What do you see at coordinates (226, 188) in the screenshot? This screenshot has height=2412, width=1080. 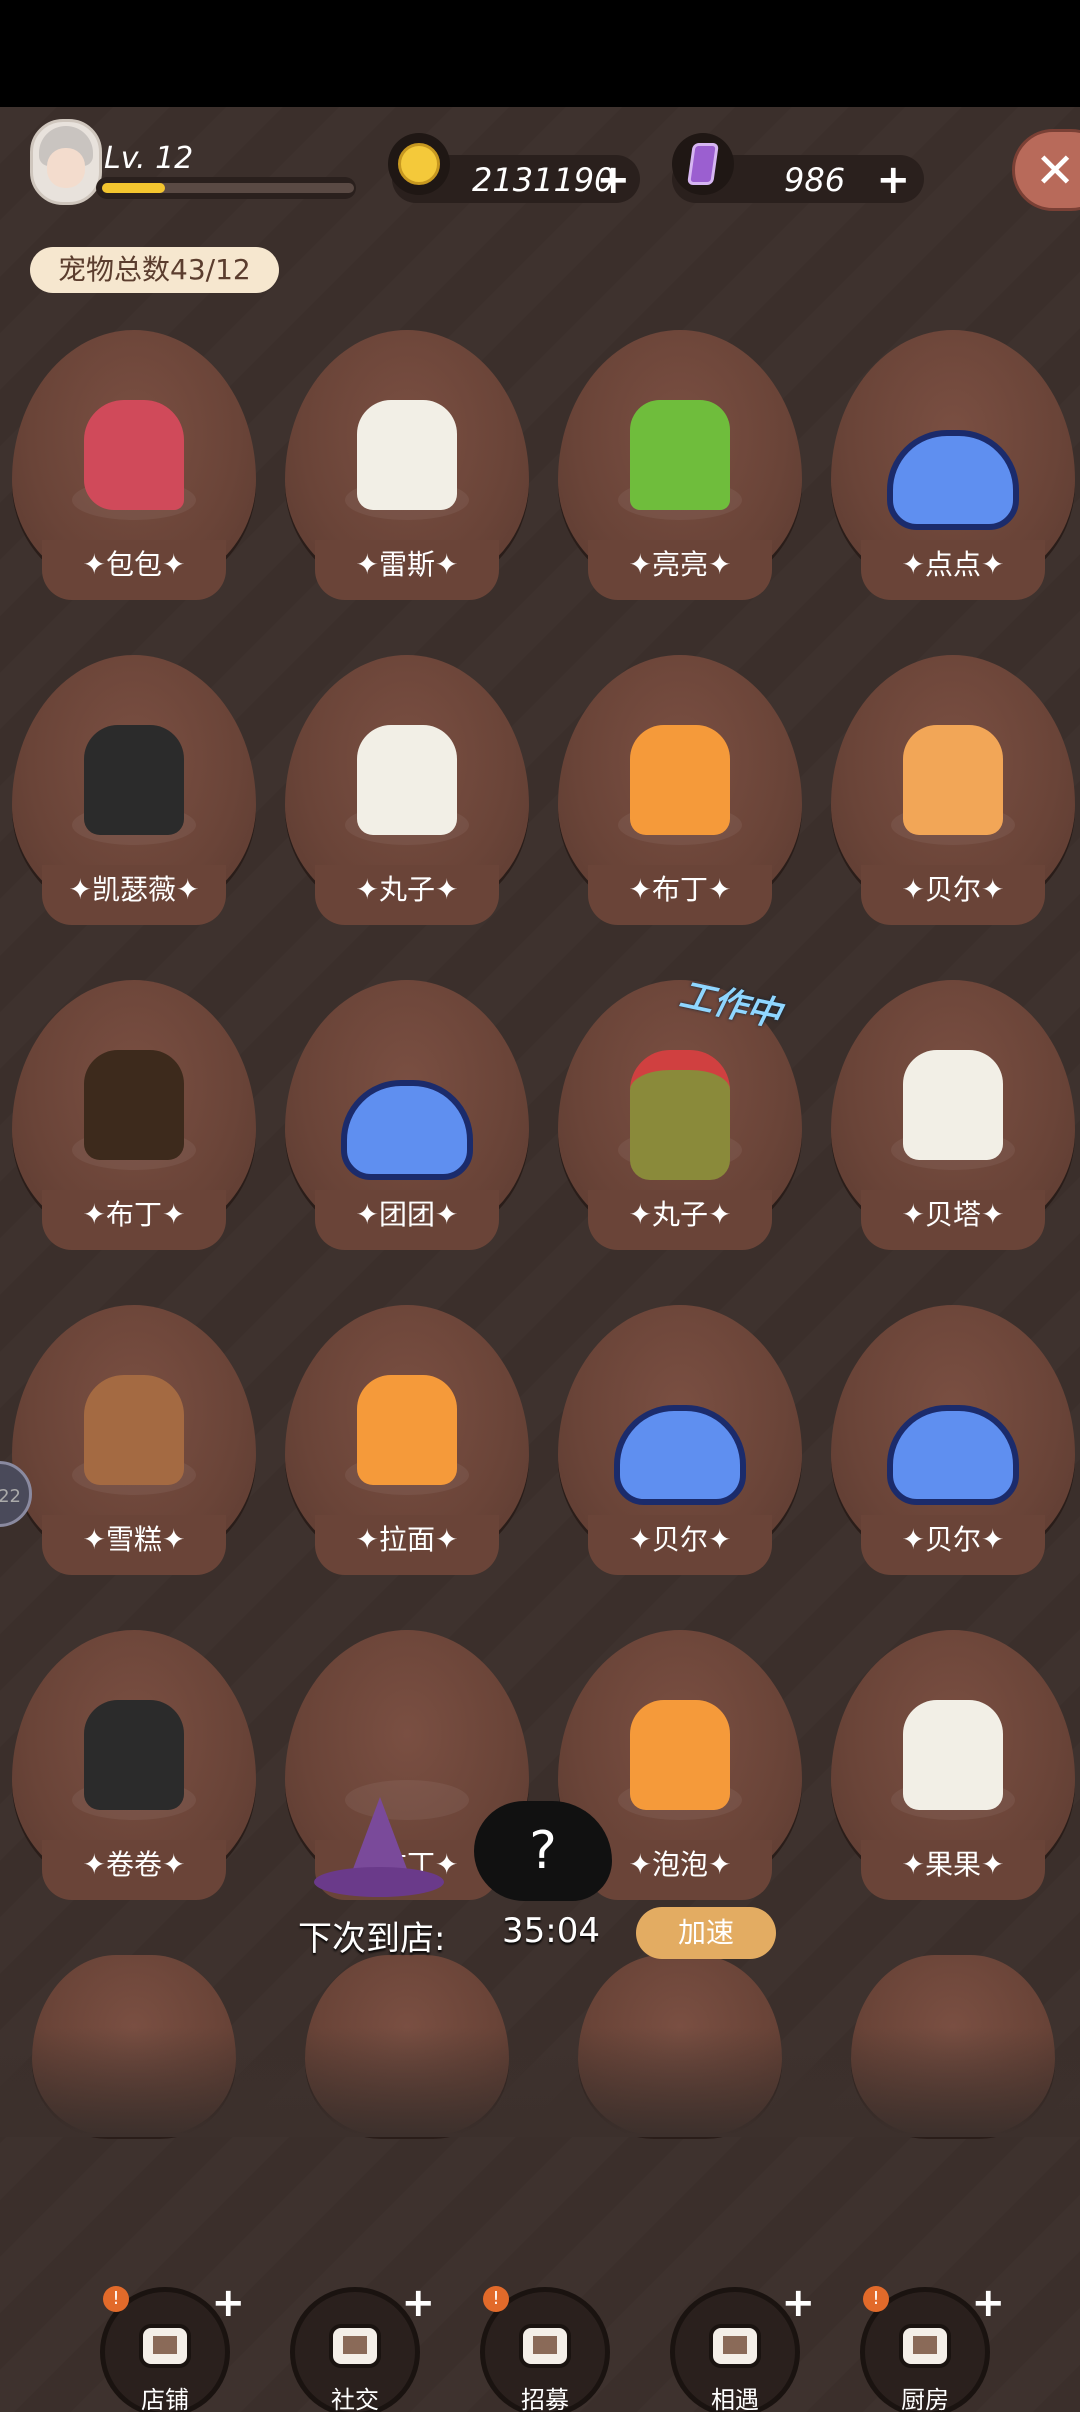 I see `xp-bar` at bounding box center [226, 188].